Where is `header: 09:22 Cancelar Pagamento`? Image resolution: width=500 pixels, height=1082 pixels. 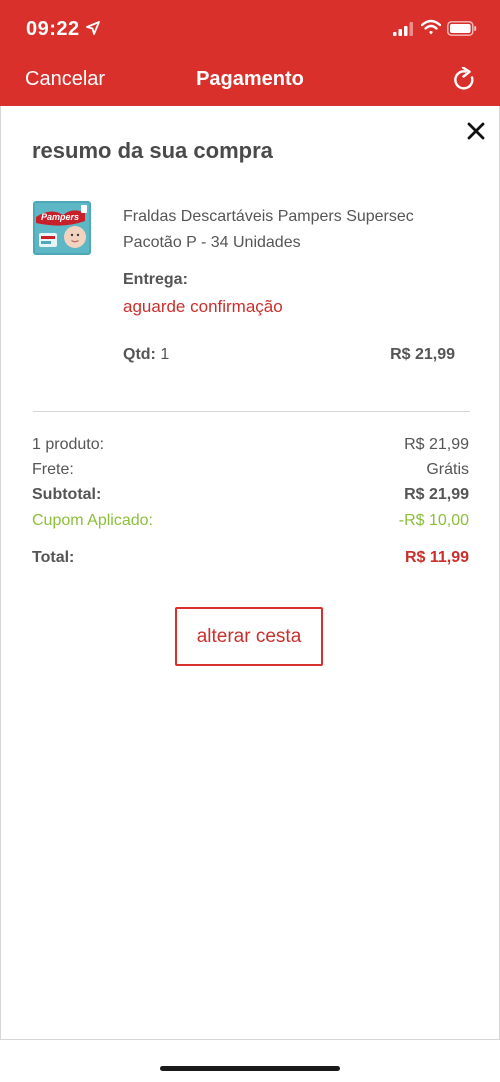 header: 09:22 Cancelar Pagamento is located at coordinates (250, 53).